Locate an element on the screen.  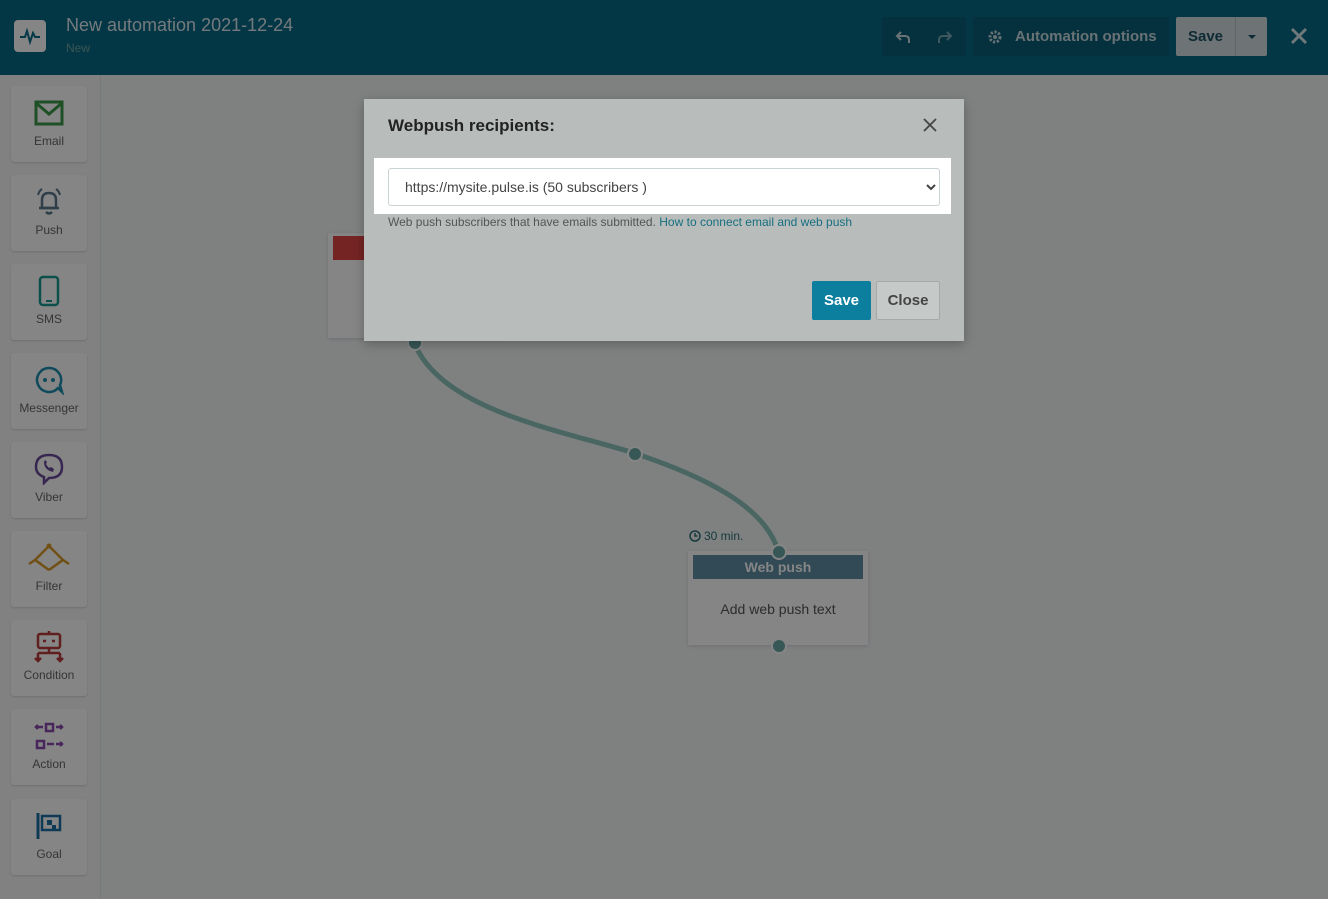
close-icon is located at coordinates (930, 125).